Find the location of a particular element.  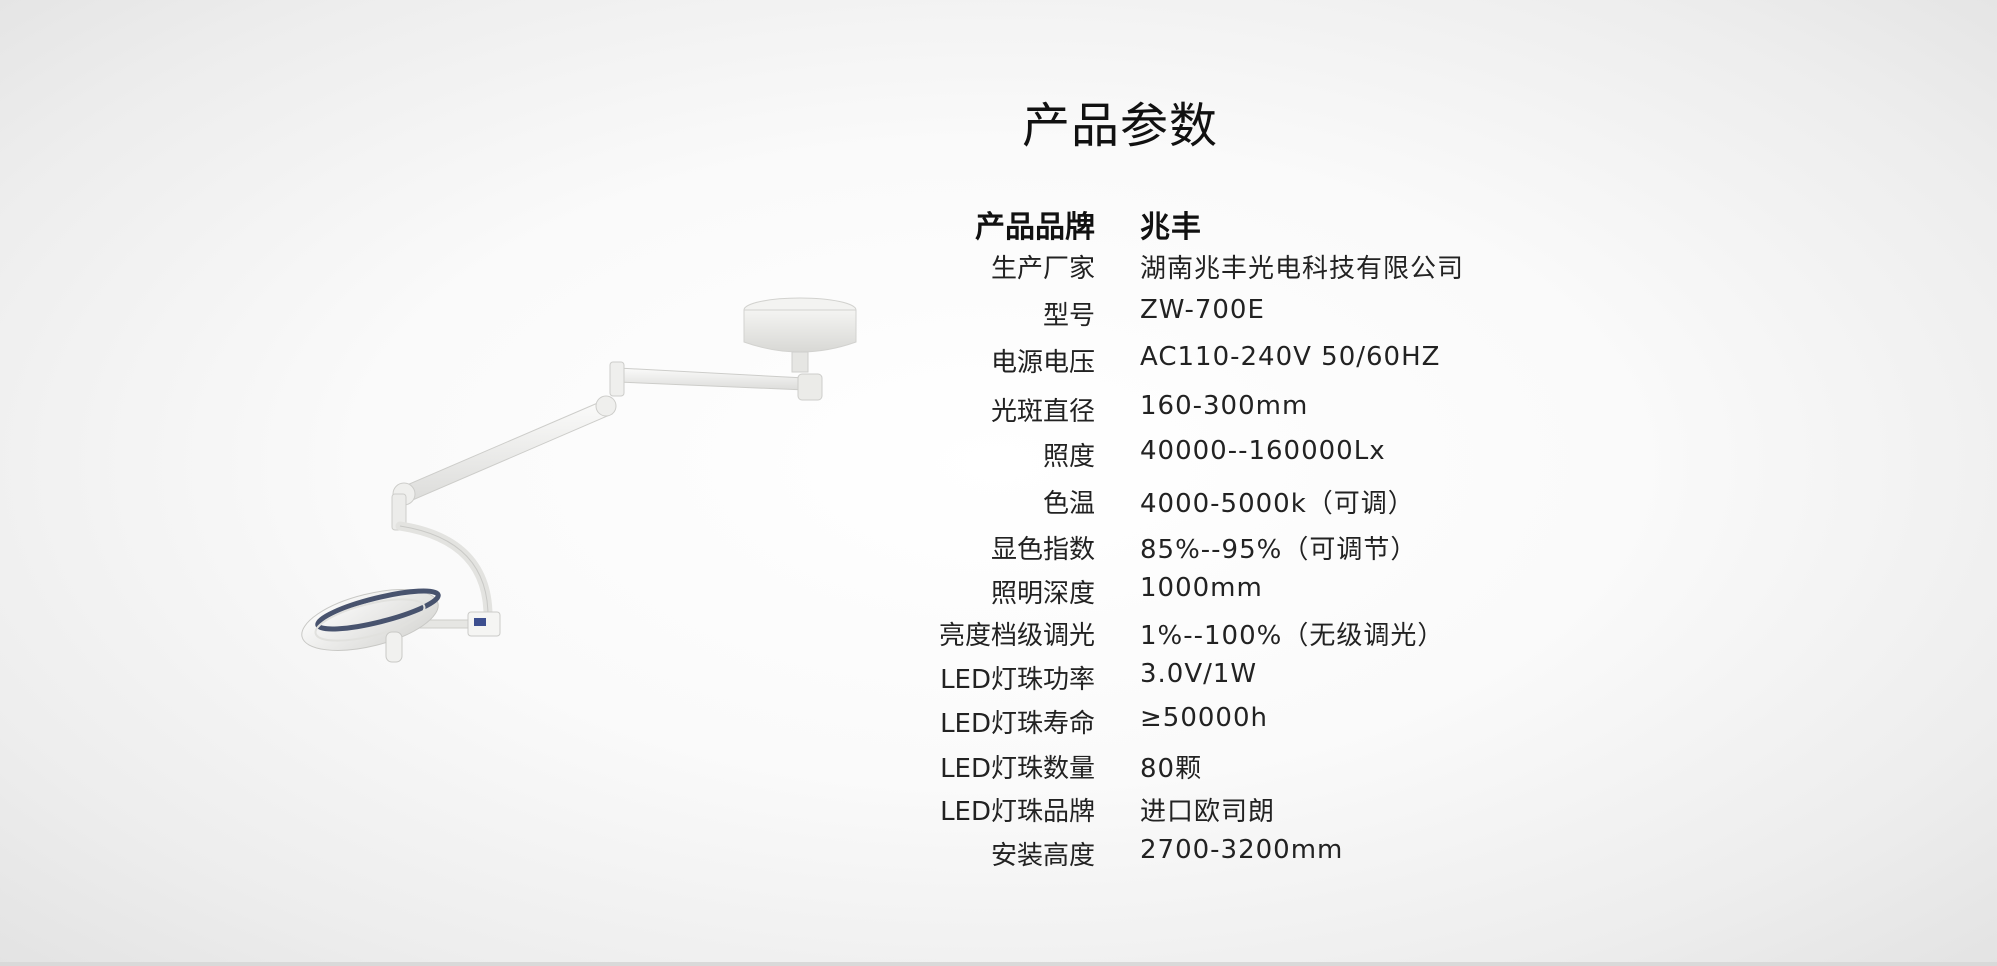

spec-value: ZW-700E is located at coordinates (1202, 310).